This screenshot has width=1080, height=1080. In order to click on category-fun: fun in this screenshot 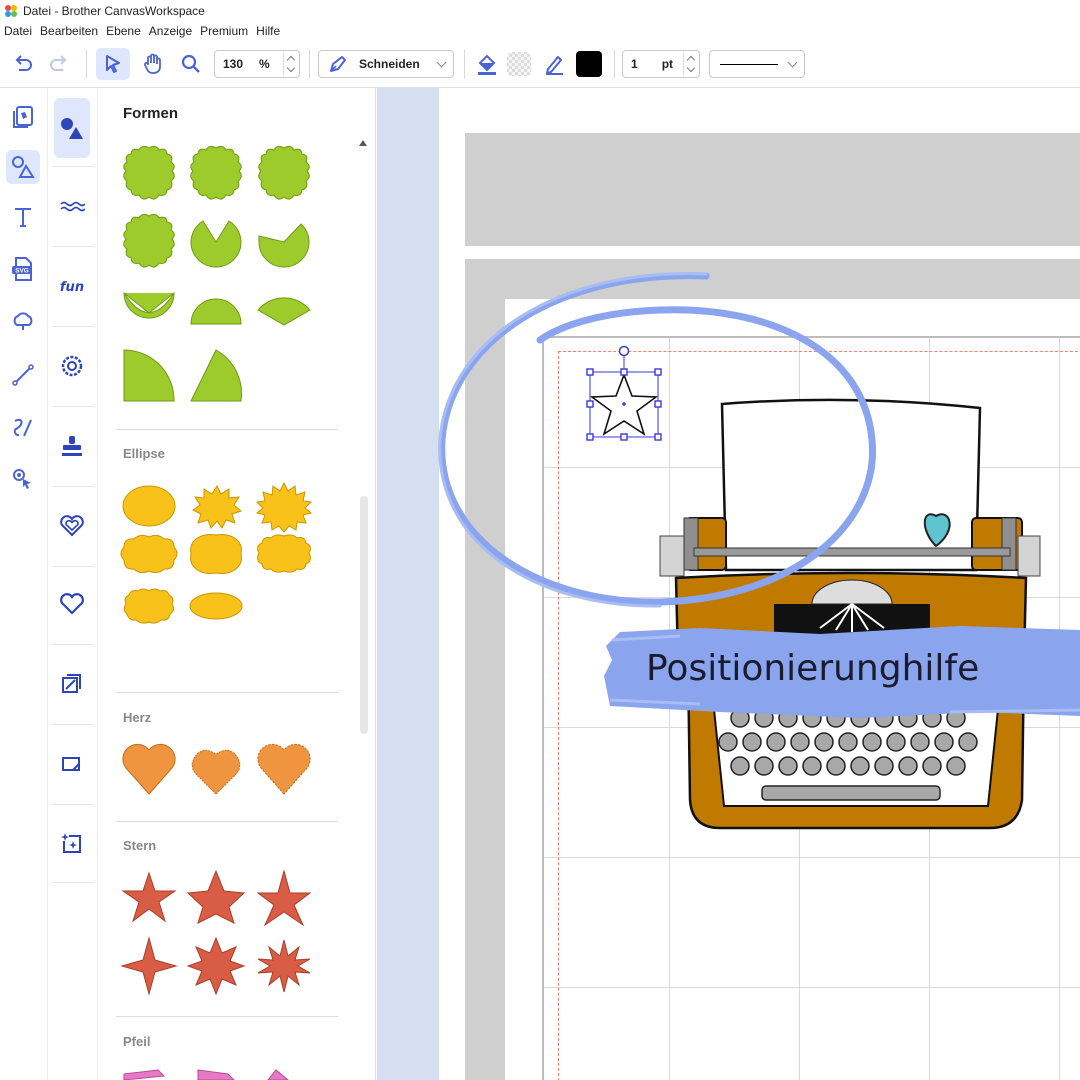, I will do `click(72, 286)`.